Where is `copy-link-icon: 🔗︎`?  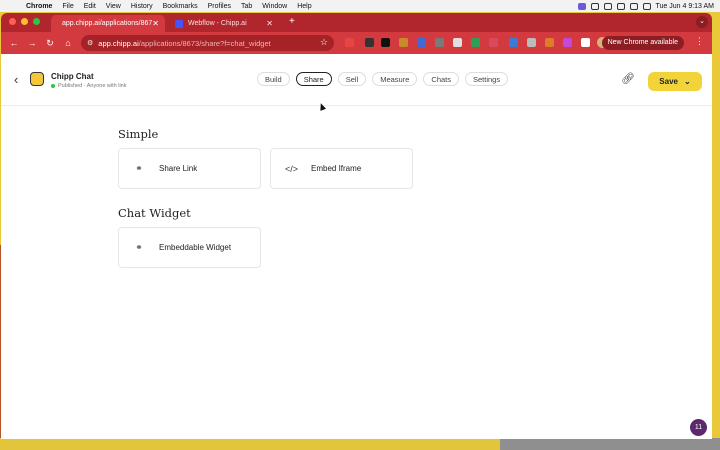
copy-link-icon: 🔗︎ is located at coordinates (628, 78).